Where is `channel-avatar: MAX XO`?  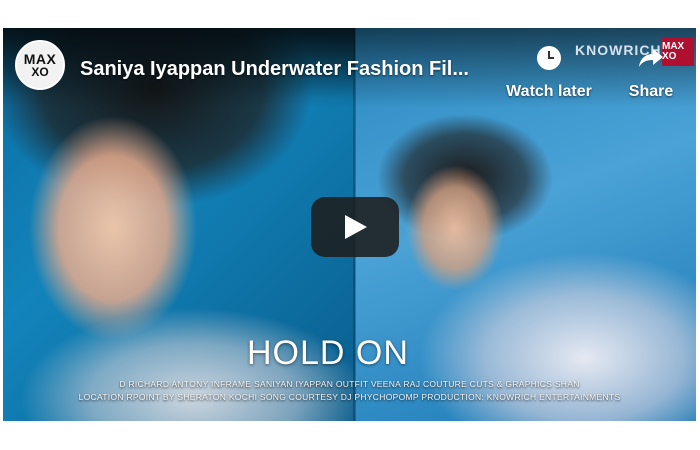
channel-avatar: MAX XO is located at coordinates (40, 65).